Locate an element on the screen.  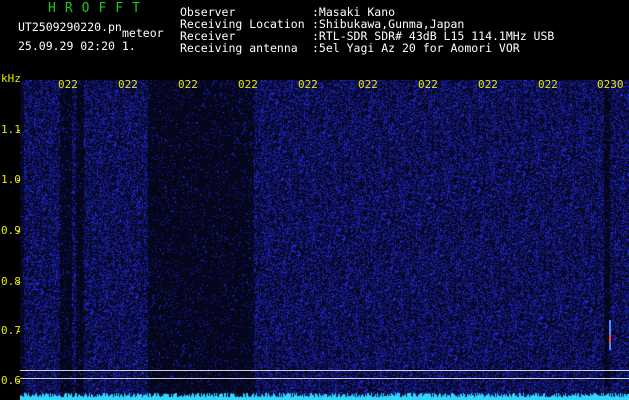
antenna-label: Receiving antenna is located at coordinates (239, 48).